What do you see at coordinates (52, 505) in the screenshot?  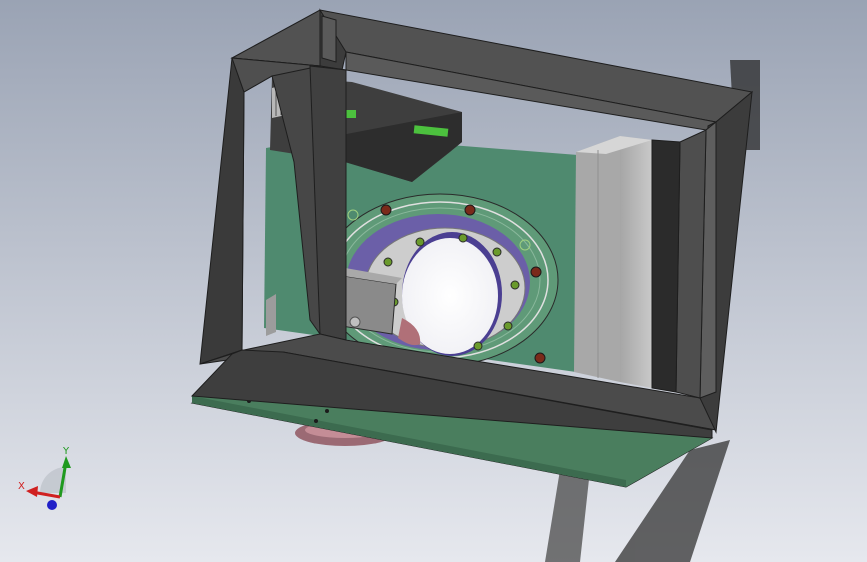 I see `z-axis-arrow` at bounding box center [52, 505].